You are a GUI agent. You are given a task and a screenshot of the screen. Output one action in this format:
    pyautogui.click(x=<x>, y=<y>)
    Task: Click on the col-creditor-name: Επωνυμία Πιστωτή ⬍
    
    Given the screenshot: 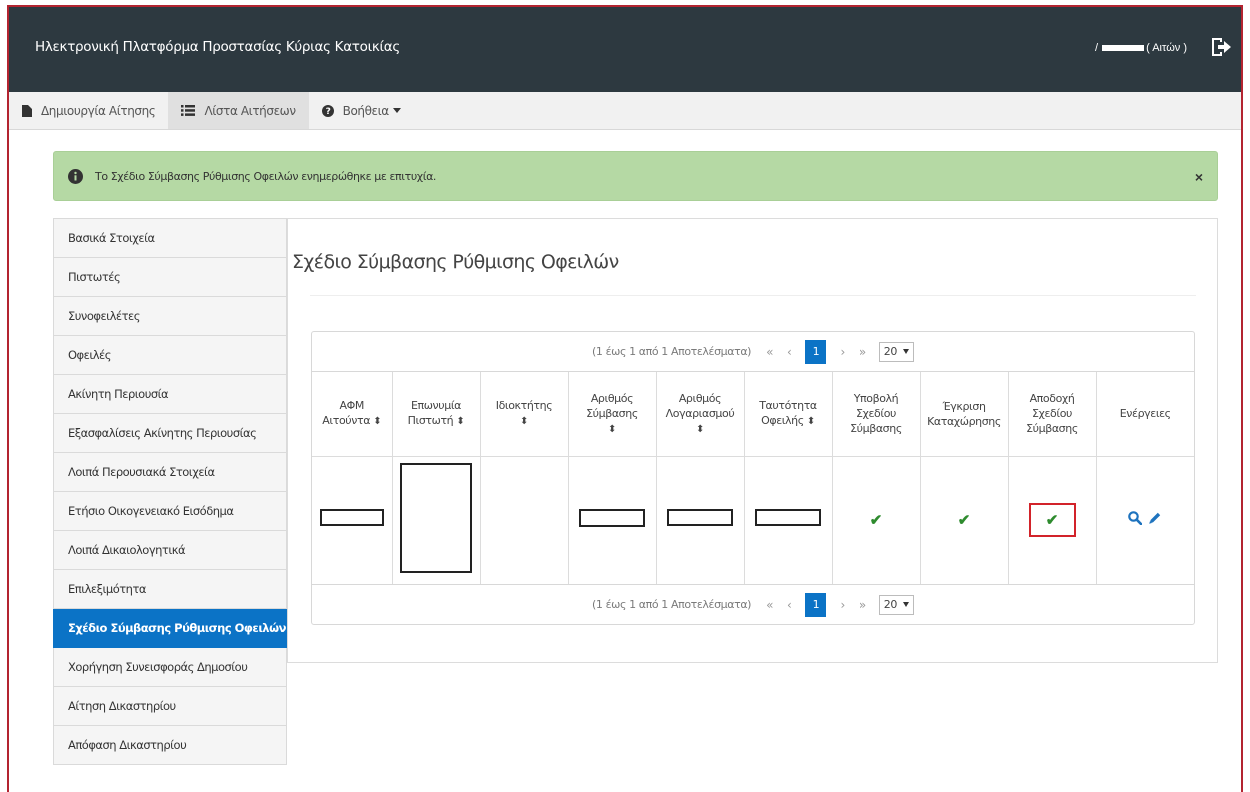 What is the action you would take?
    pyautogui.click(x=435, y=414)
    